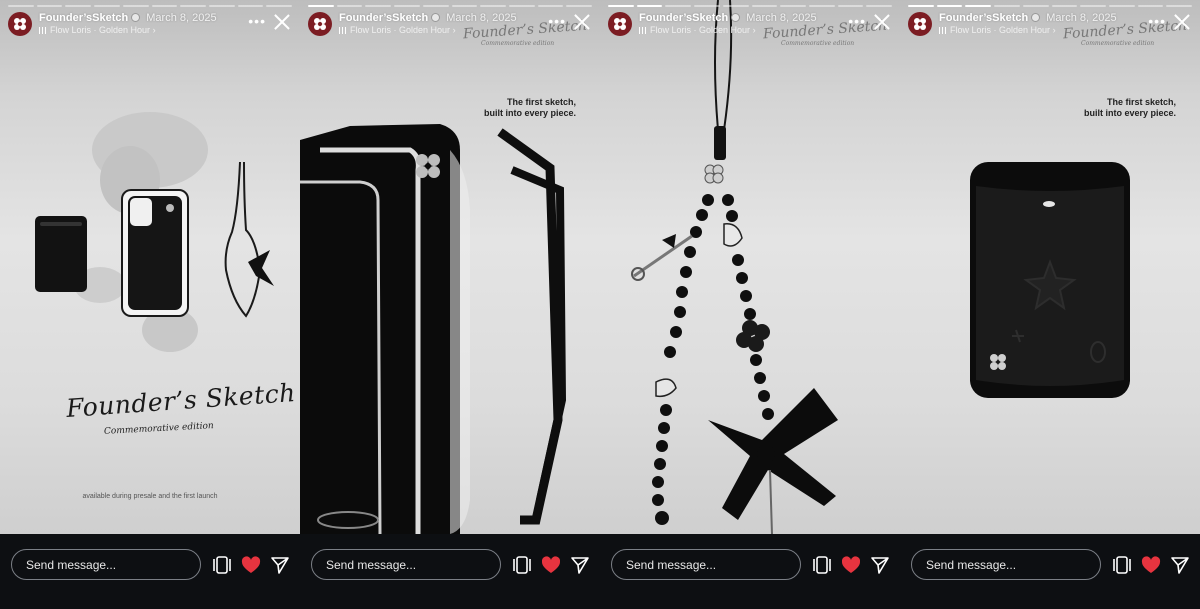 The height and width of the screenshot is (609, 1200). I want to click on watermark-subtitle: Commemorative edition, so click(818, 43).